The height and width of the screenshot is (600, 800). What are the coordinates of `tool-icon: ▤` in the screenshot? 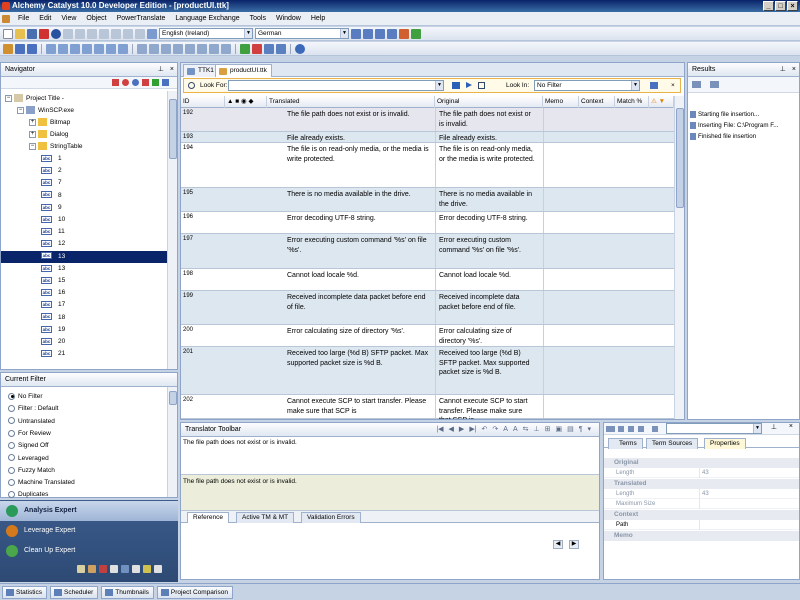 It's located at (570, 430).